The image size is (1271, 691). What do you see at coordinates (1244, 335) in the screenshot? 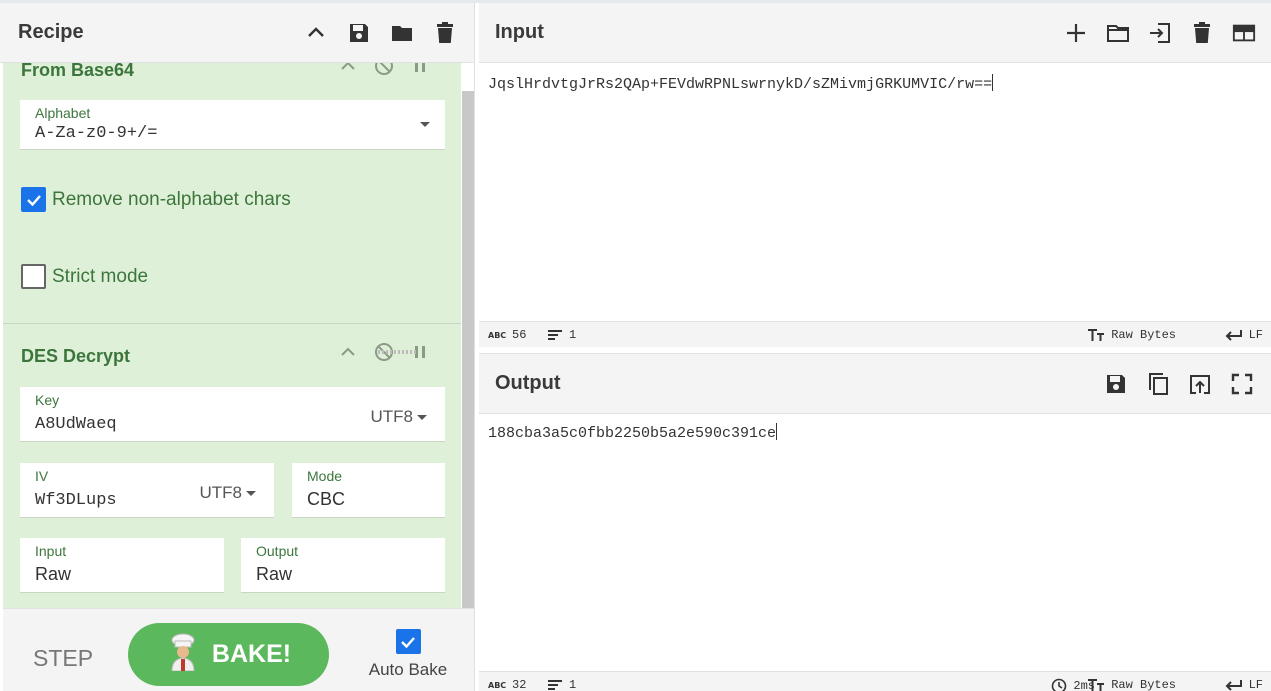
I see `input-eol-stat: LF` at bounding box center [1244, 335].